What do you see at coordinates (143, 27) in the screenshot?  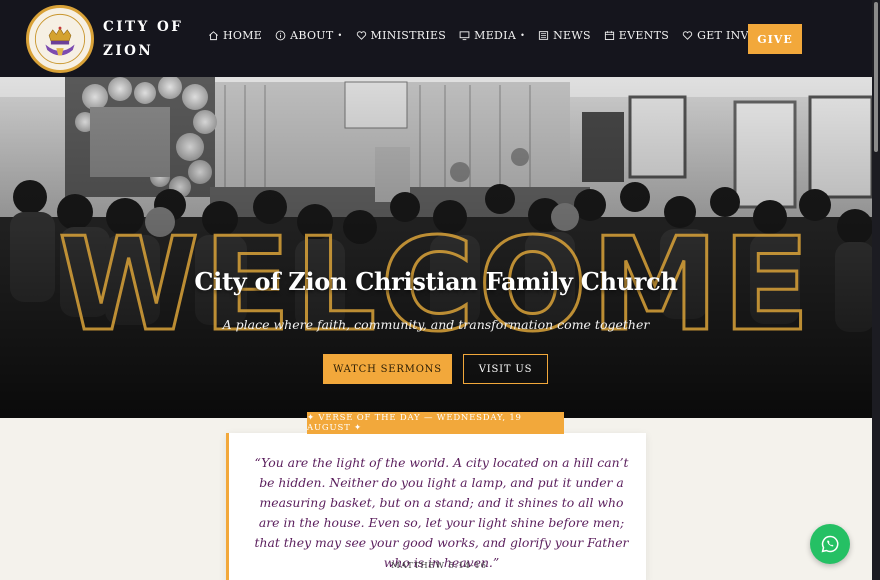 I see `brand-line-1: CITY OF` at bounding box center [143, 27].